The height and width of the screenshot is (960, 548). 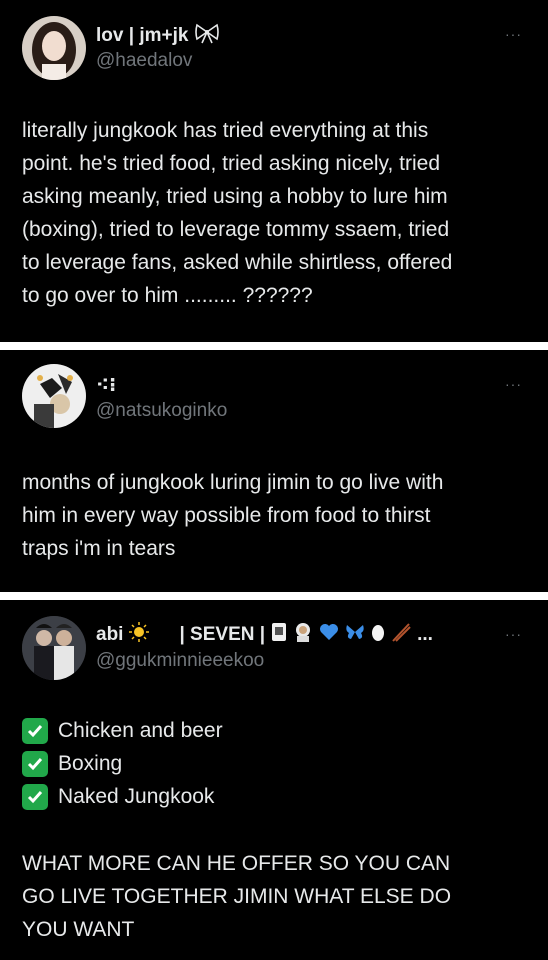 I want to click on checklist-item-label: Boxing, so click(x=90, y=763).